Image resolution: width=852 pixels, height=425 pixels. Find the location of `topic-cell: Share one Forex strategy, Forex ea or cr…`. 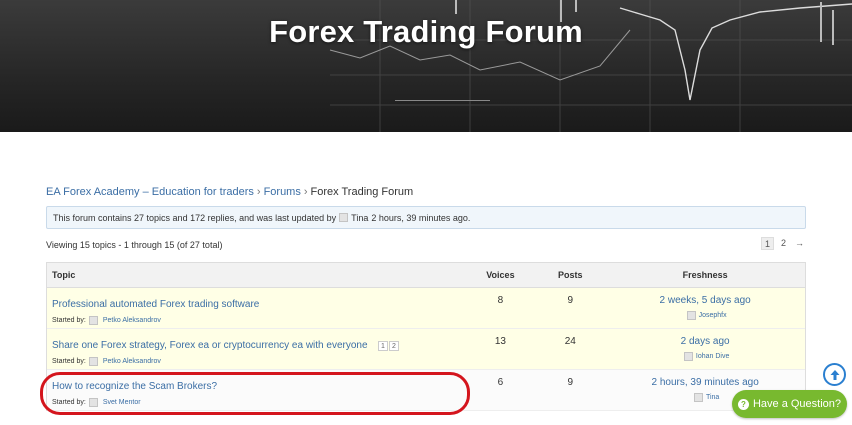

topic-cell: Share one Forex strategy, Forex ea or cr… is located at coordinates (256, 347).